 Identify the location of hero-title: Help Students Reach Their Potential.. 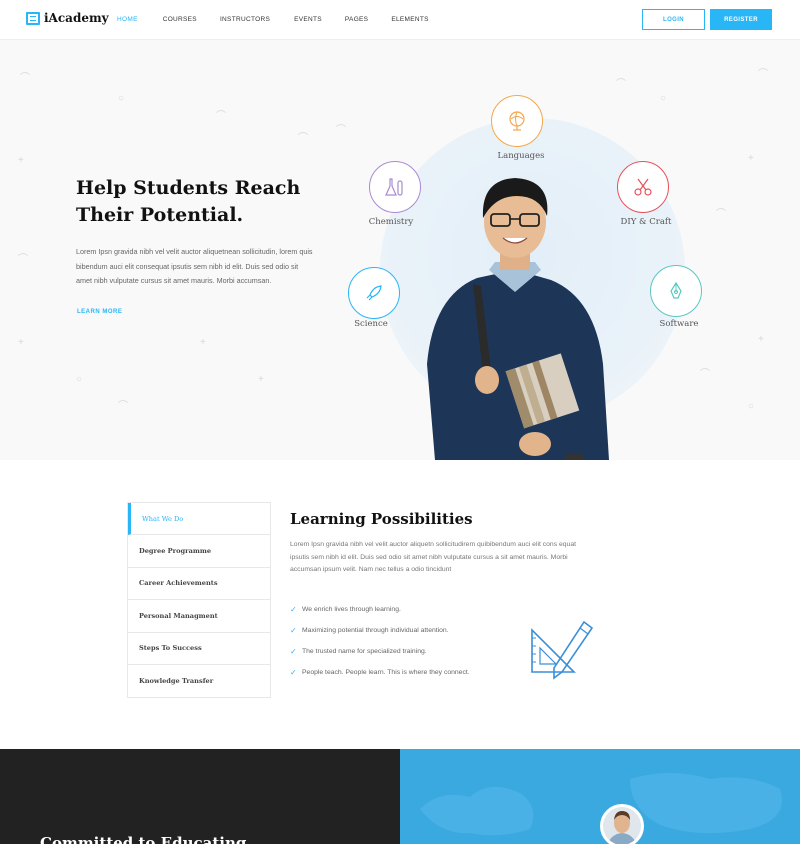
(196, 202).